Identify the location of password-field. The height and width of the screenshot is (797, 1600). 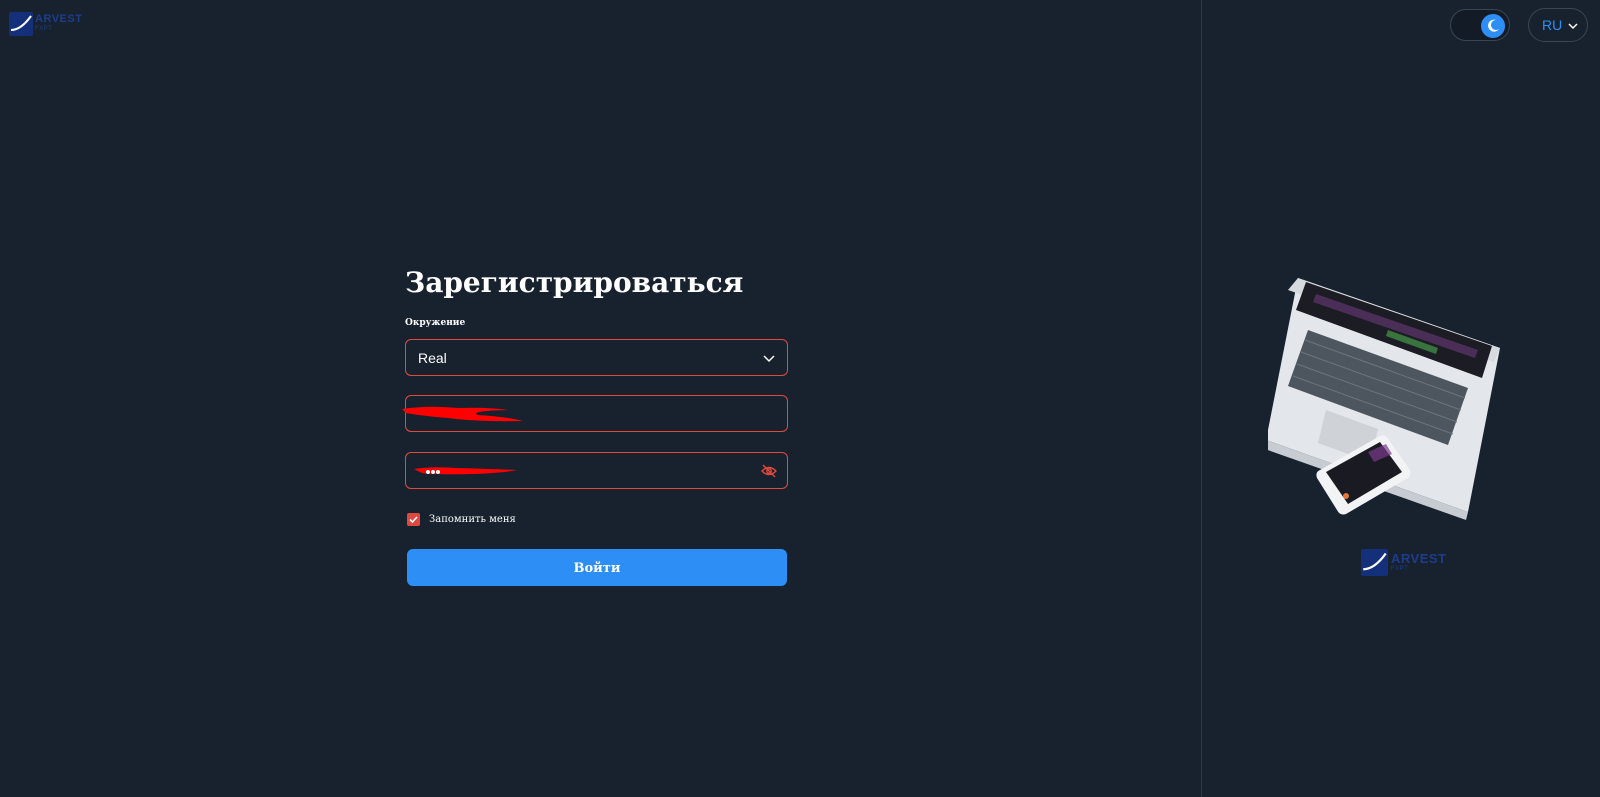
(596, 470).